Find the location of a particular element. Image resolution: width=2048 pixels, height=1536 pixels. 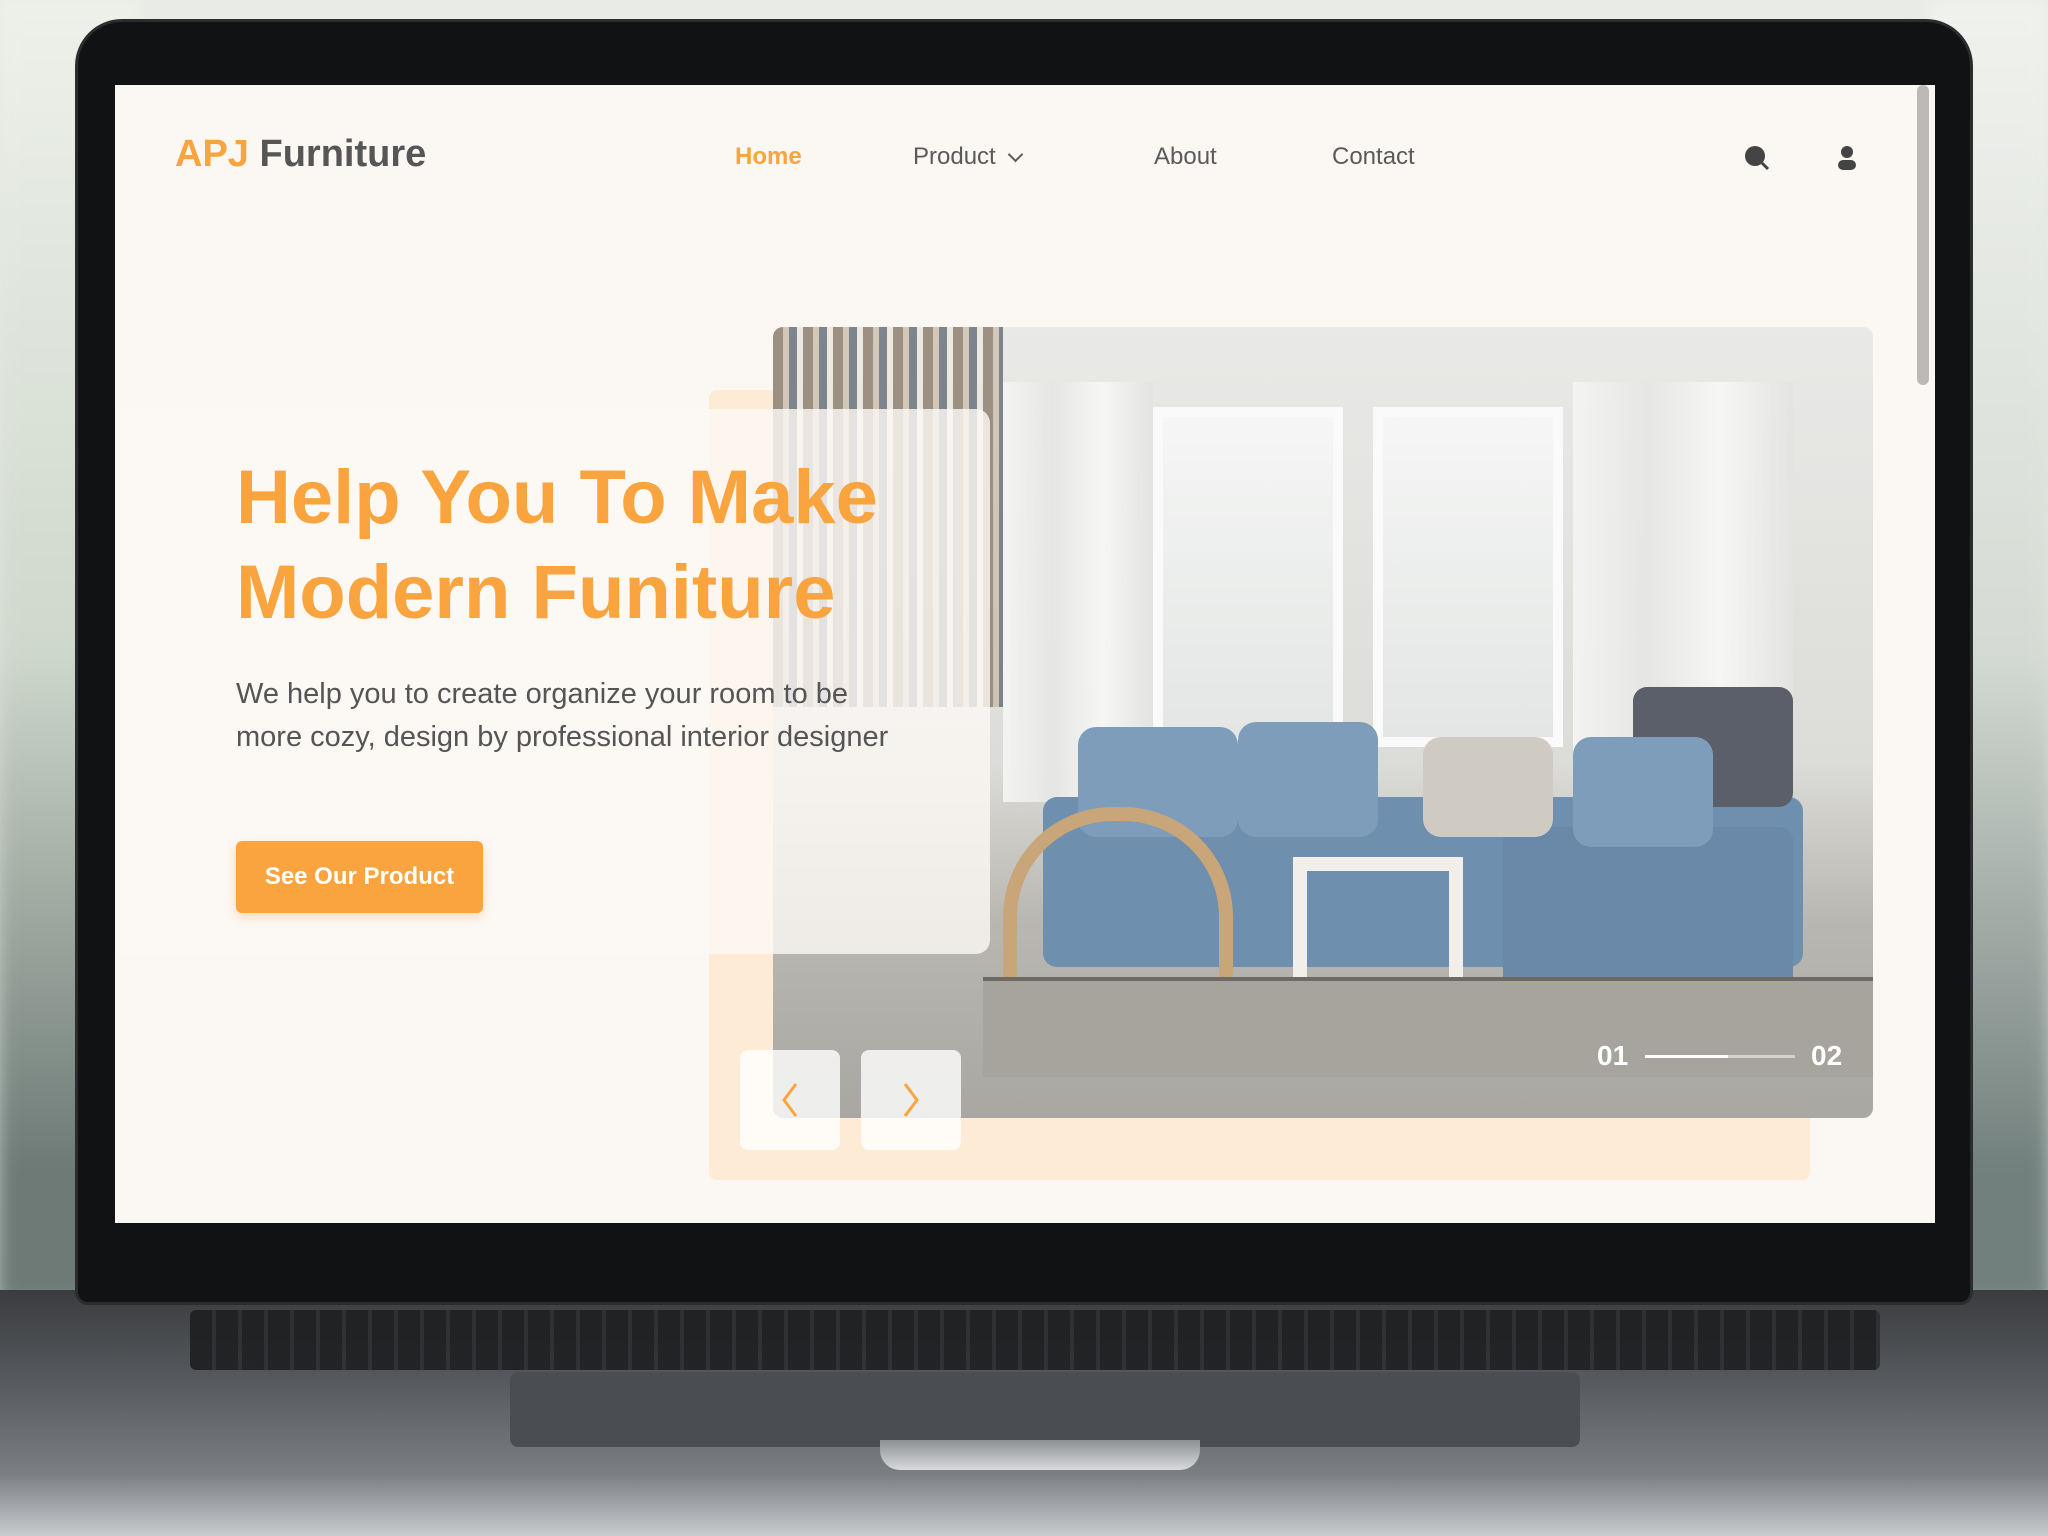

see-our-product-button: See Our Product is located at coordinates (359, 877).